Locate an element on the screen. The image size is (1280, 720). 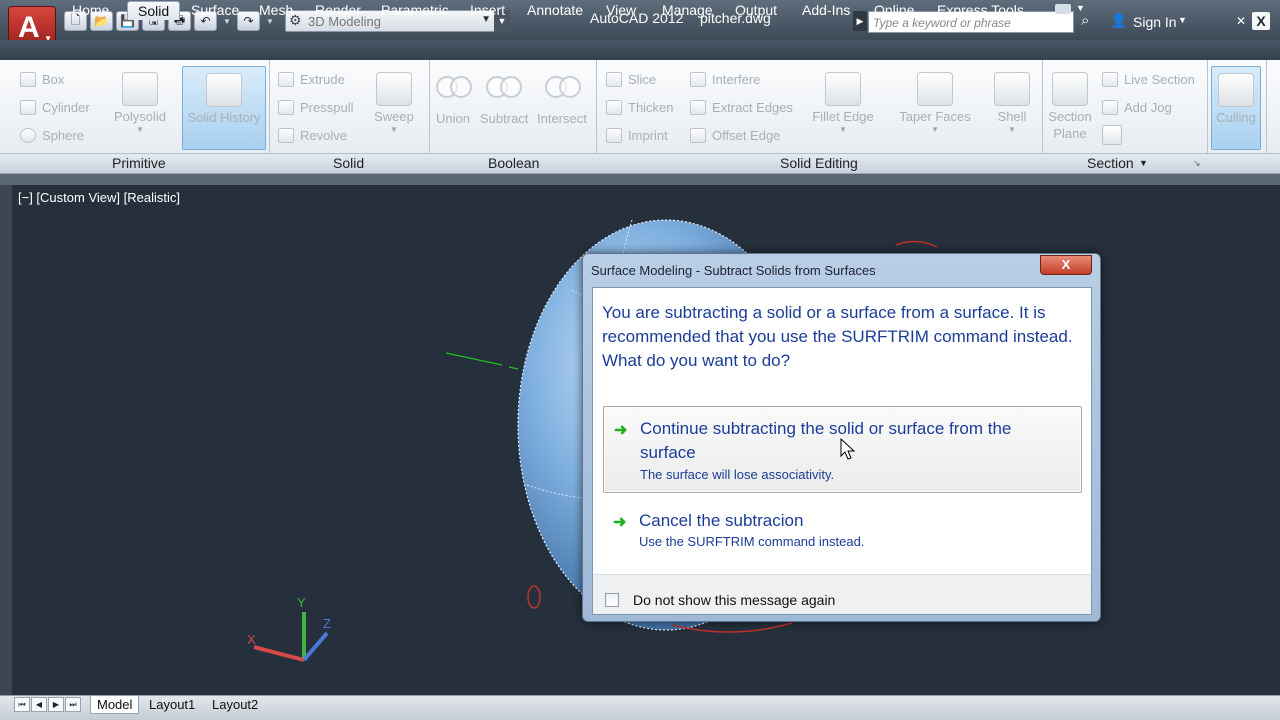
box-button: Box is located at coordinates (42, 79).